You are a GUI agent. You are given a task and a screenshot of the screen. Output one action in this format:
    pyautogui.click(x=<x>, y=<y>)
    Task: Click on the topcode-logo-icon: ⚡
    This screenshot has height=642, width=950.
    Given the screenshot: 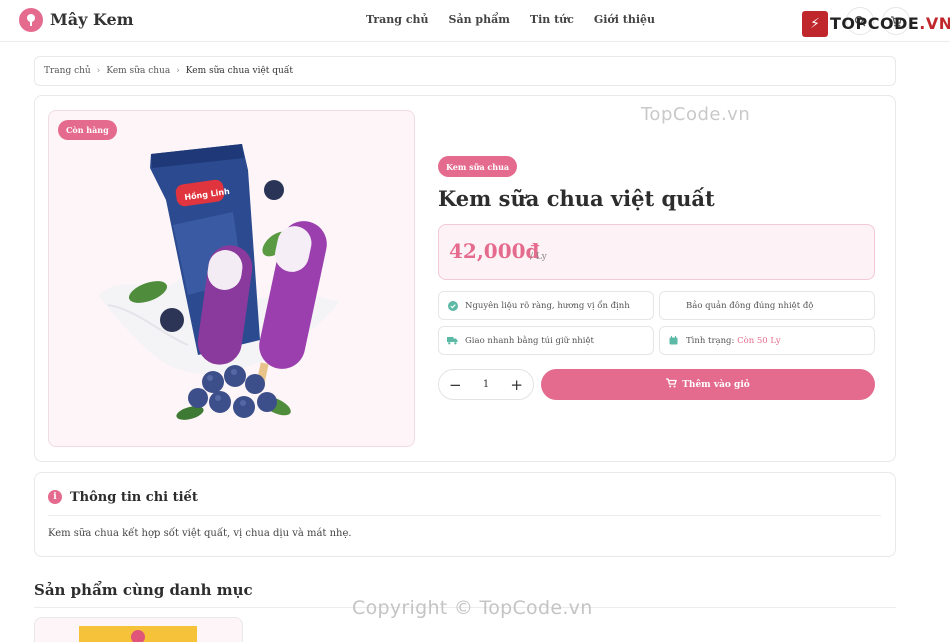 What is the action you would take?
    pyautogui.click(x=815, y=24)
    